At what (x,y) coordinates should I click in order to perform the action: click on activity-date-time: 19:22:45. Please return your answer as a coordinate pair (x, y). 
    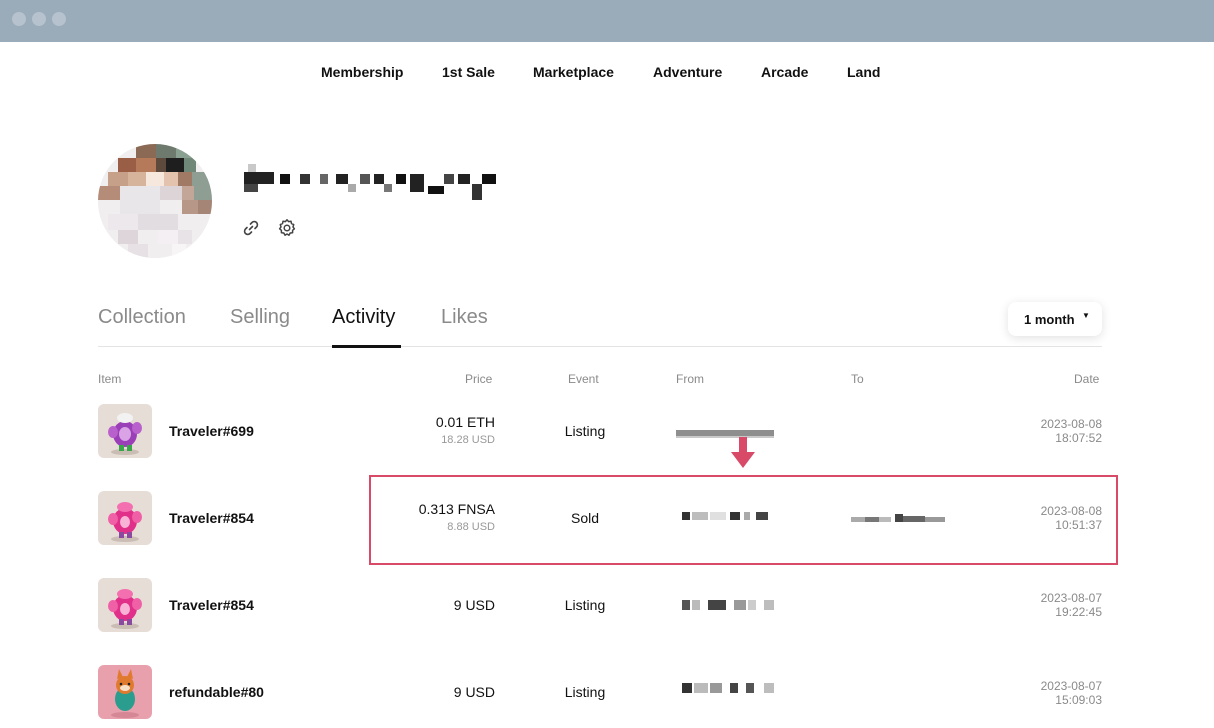
    Looking at the image, I should click on (1078, 612).